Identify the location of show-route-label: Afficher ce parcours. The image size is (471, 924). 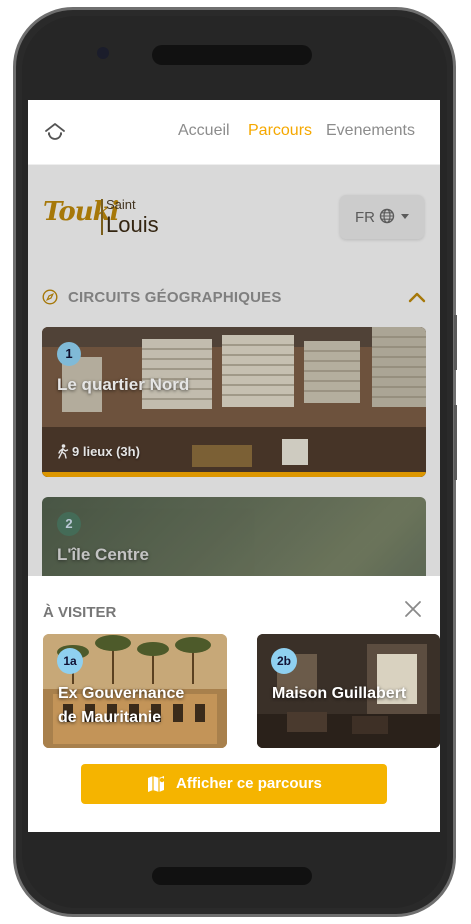
(249, 783).